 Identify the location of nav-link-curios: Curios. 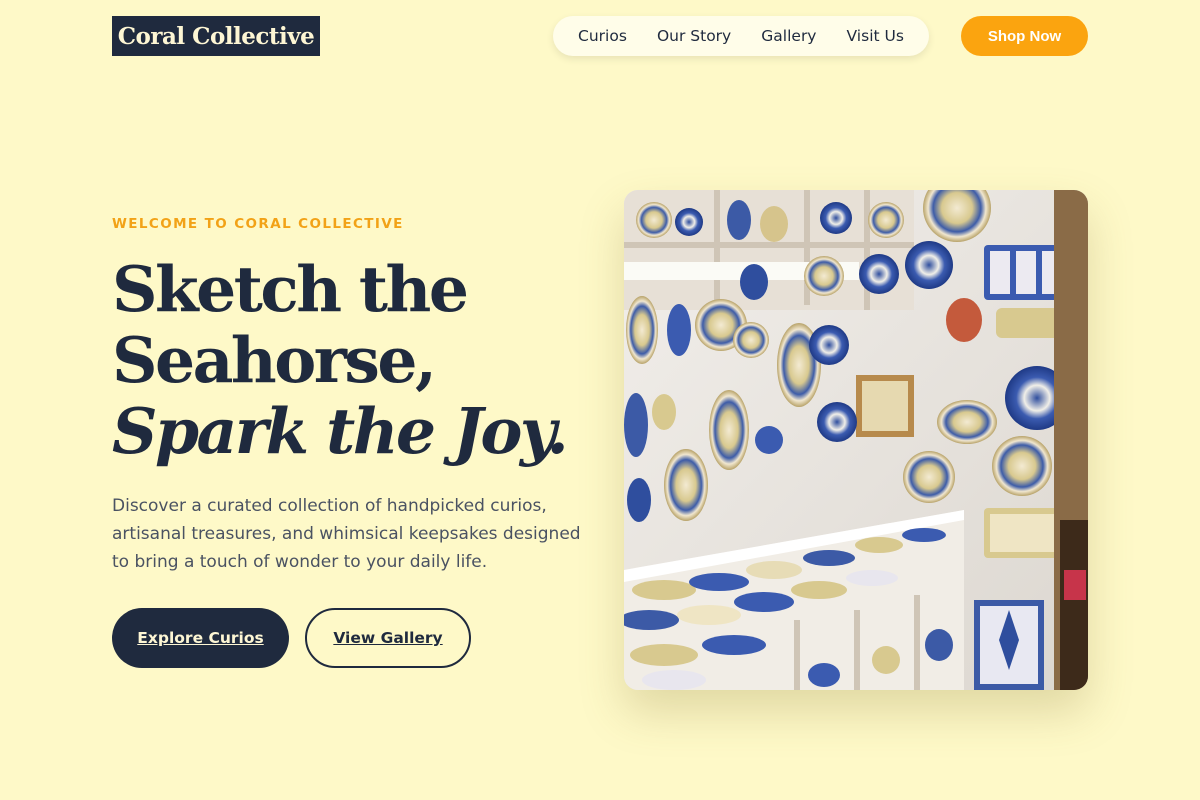
(602, 36).